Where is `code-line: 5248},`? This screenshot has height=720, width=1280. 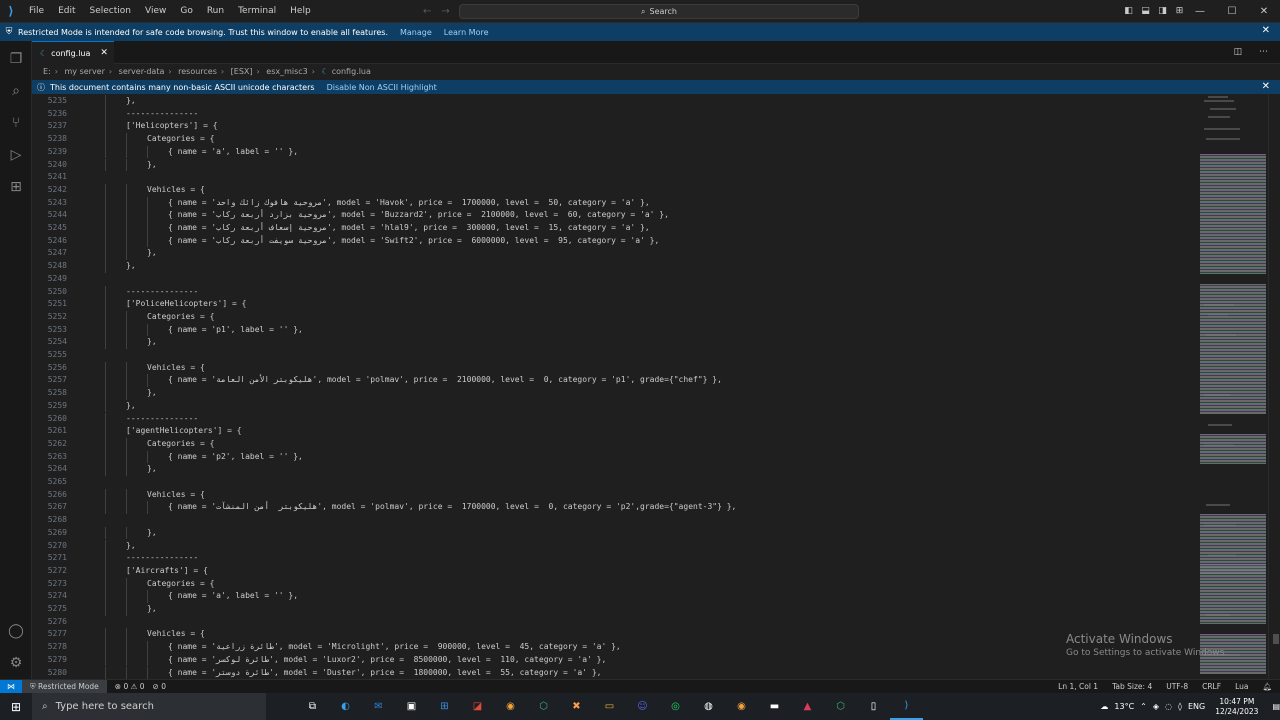
code-line: 5248}, is located at coordinates (616, 266).